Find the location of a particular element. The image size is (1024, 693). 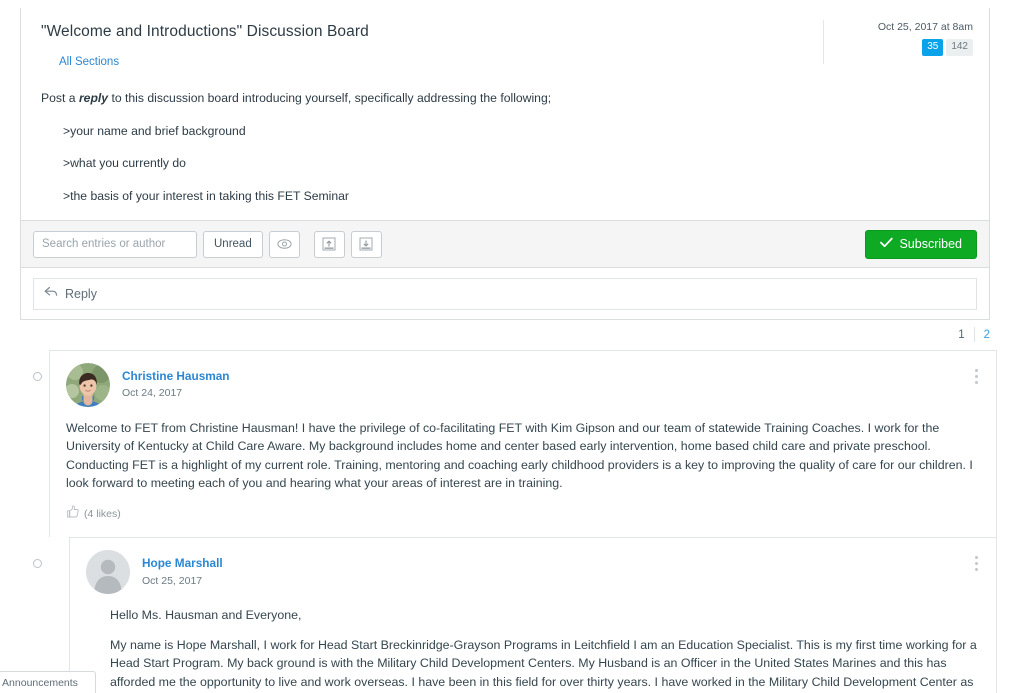

pagination: 1 2 is located at coordinates (974, 334).